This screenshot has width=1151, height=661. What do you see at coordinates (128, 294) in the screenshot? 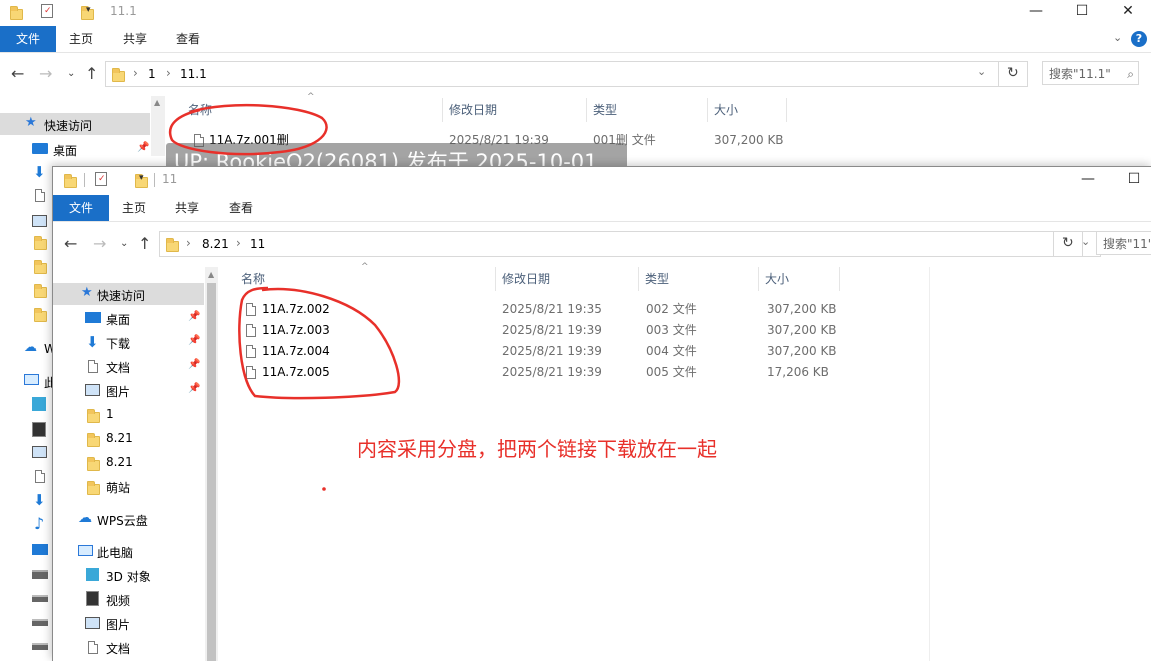
I see `sidebar-quick-access: ★ 快速访问` at bounding box center [128, 294].